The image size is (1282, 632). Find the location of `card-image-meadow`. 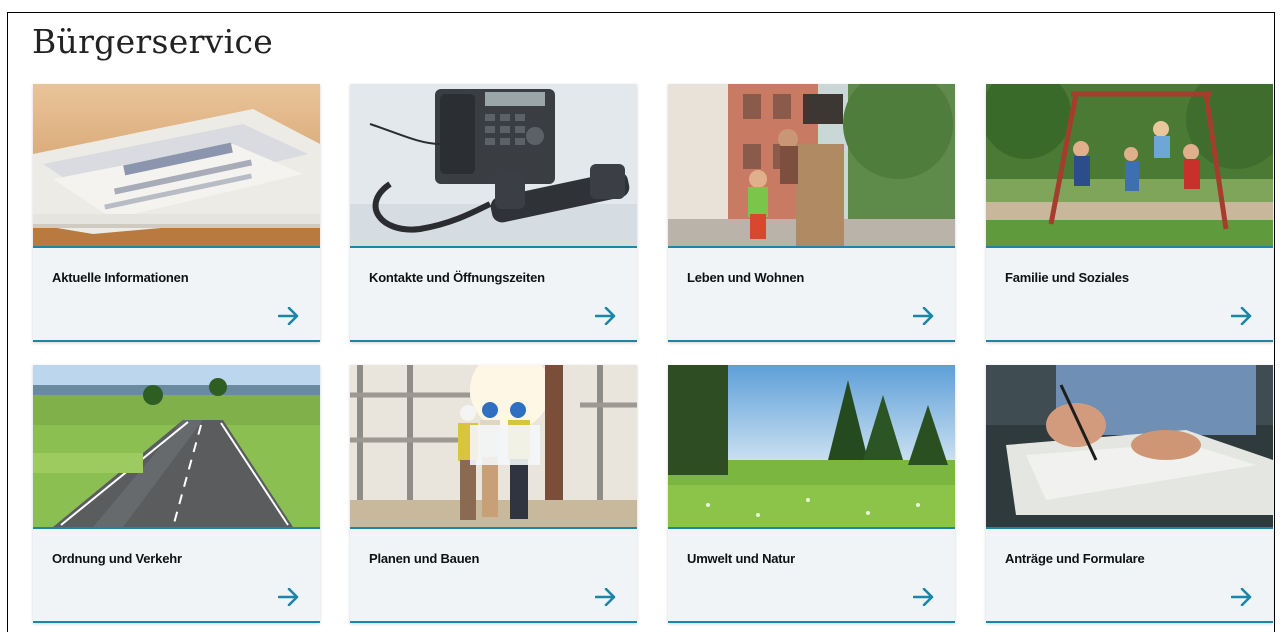

card-image-meadow is located at coordinates (811, 446).